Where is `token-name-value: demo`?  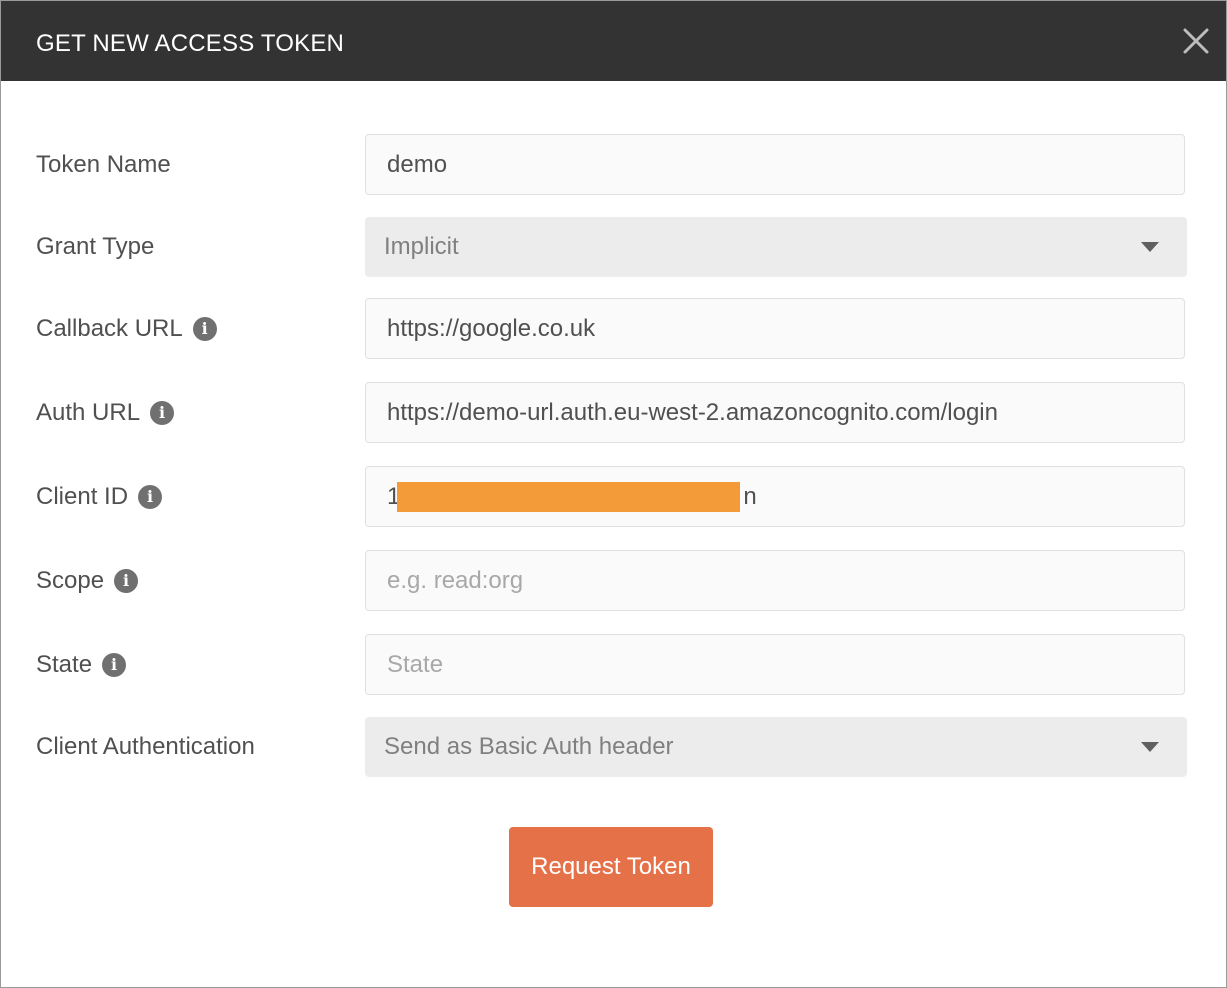 token-name-value: demo is located at coordinates (417, 164).